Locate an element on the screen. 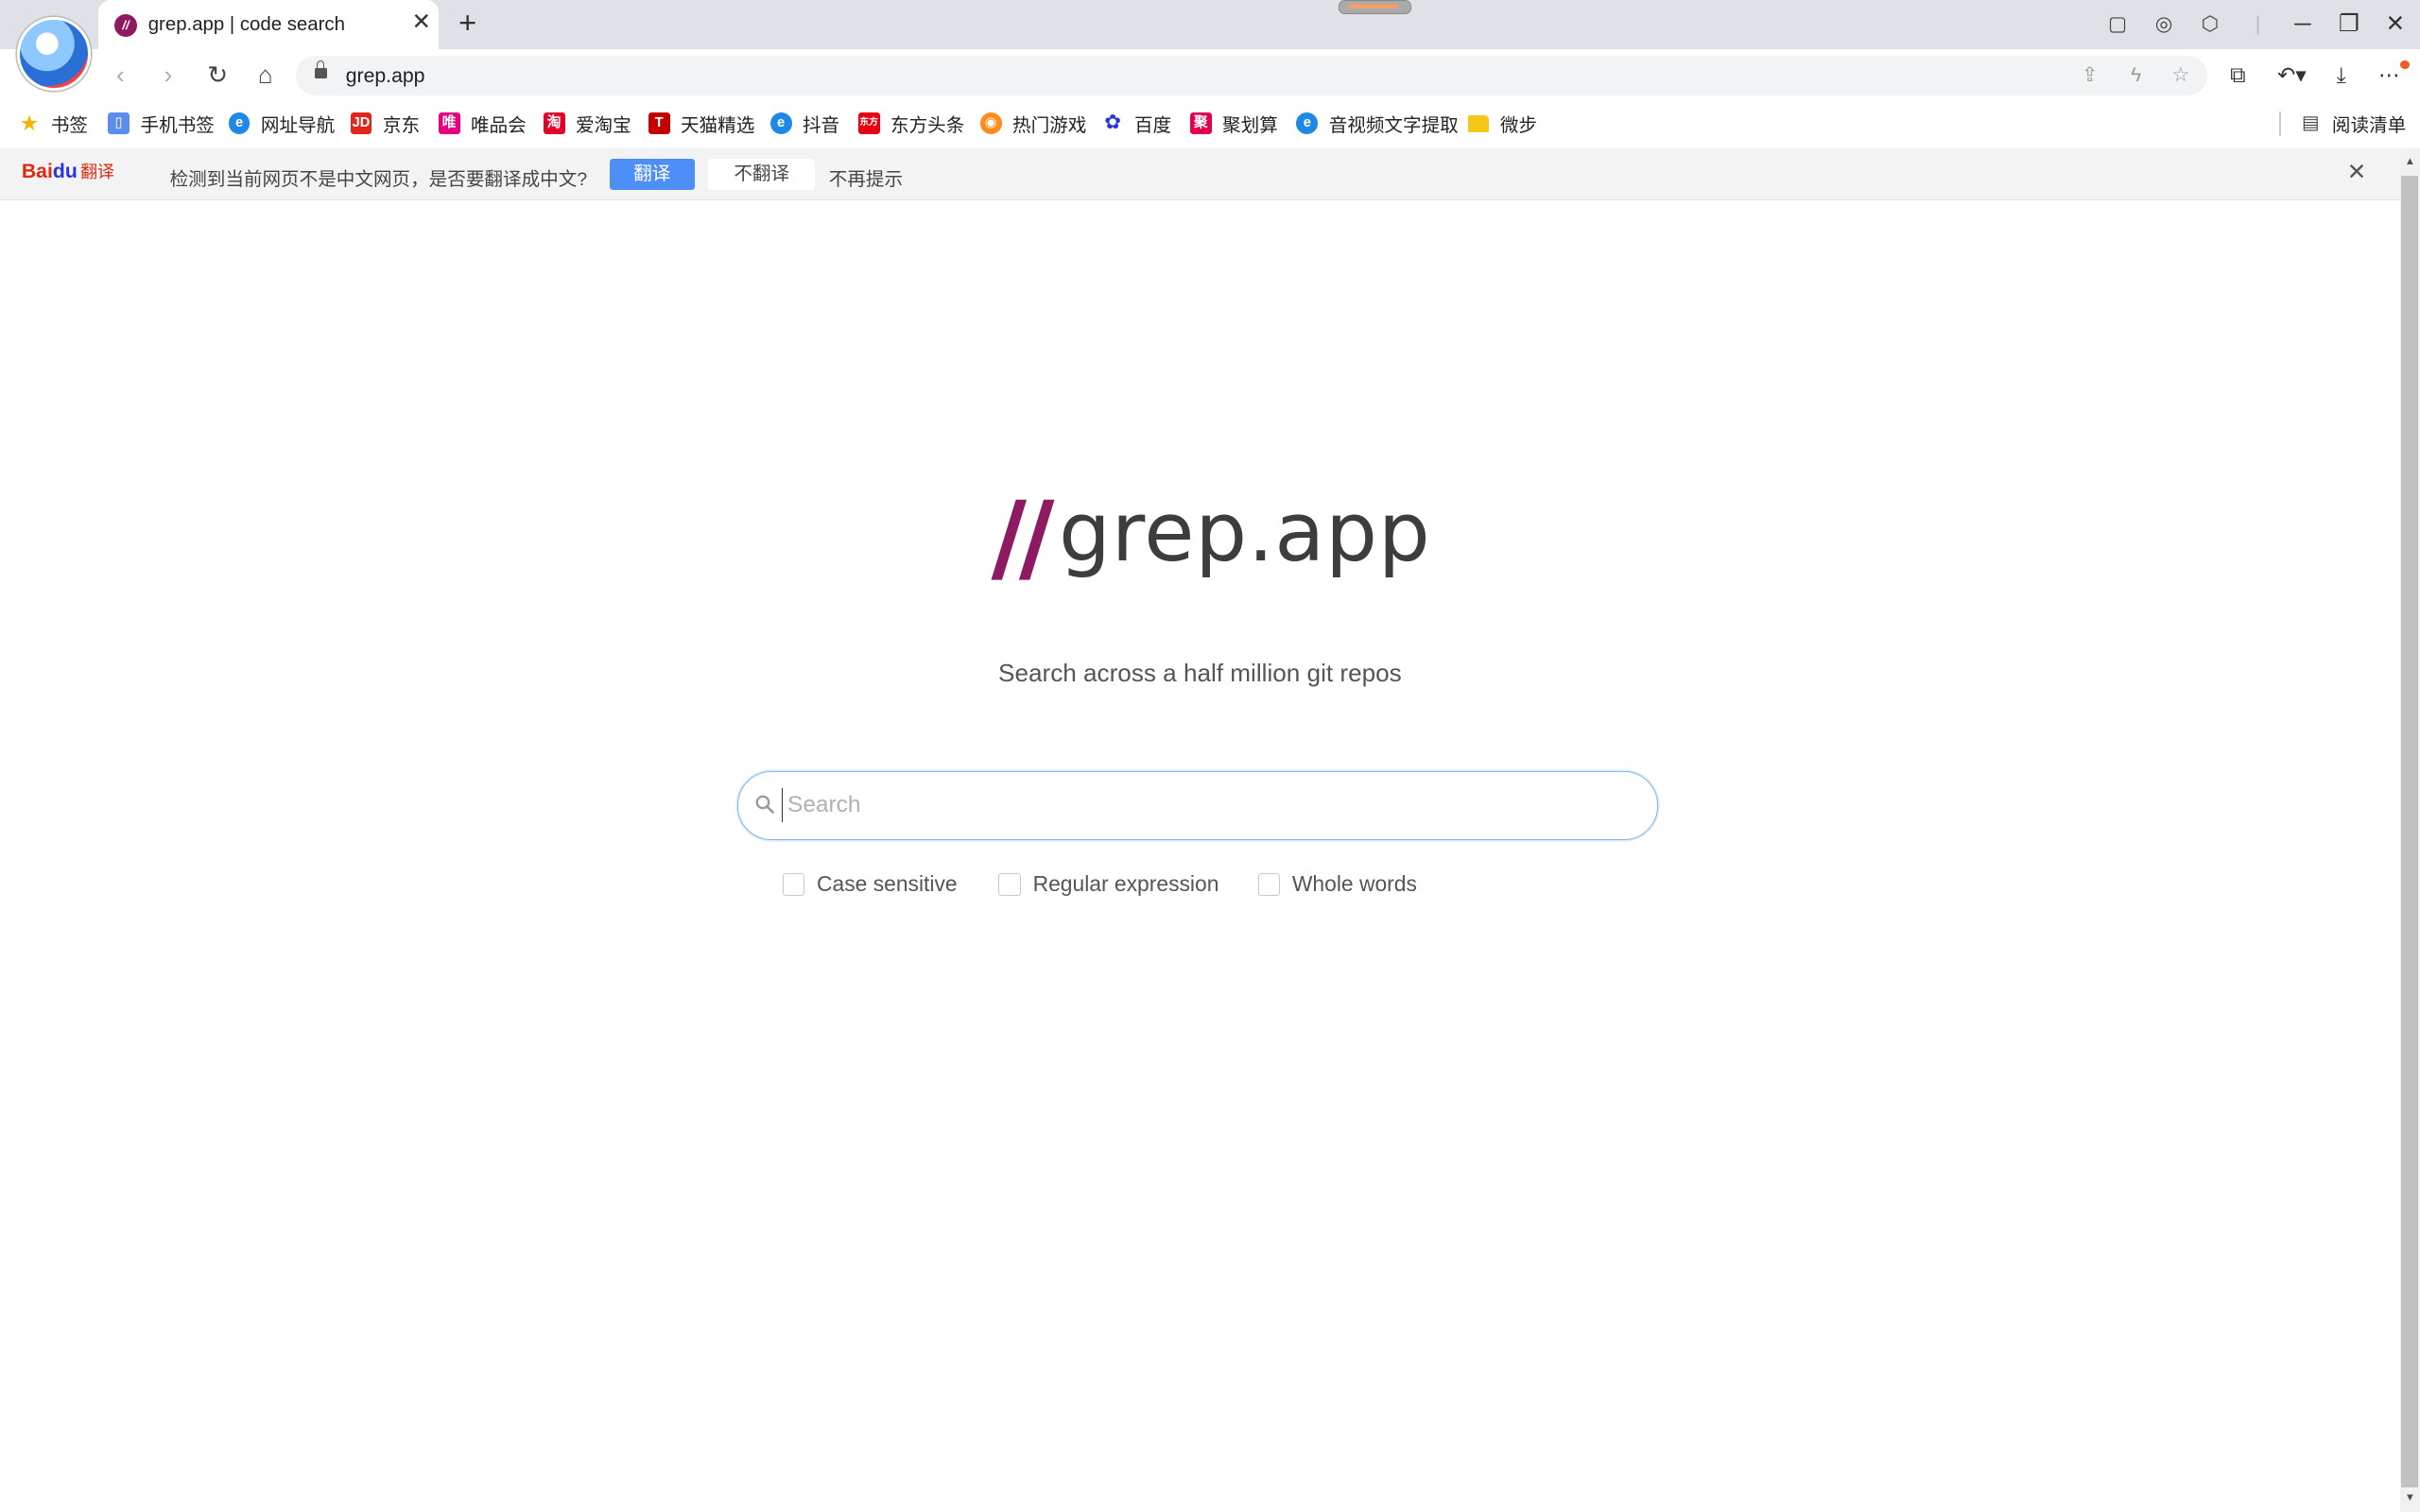 This screenshot has width=2420, height=1512. dftt-icon: 东方 is located at coordinates (868, 123).